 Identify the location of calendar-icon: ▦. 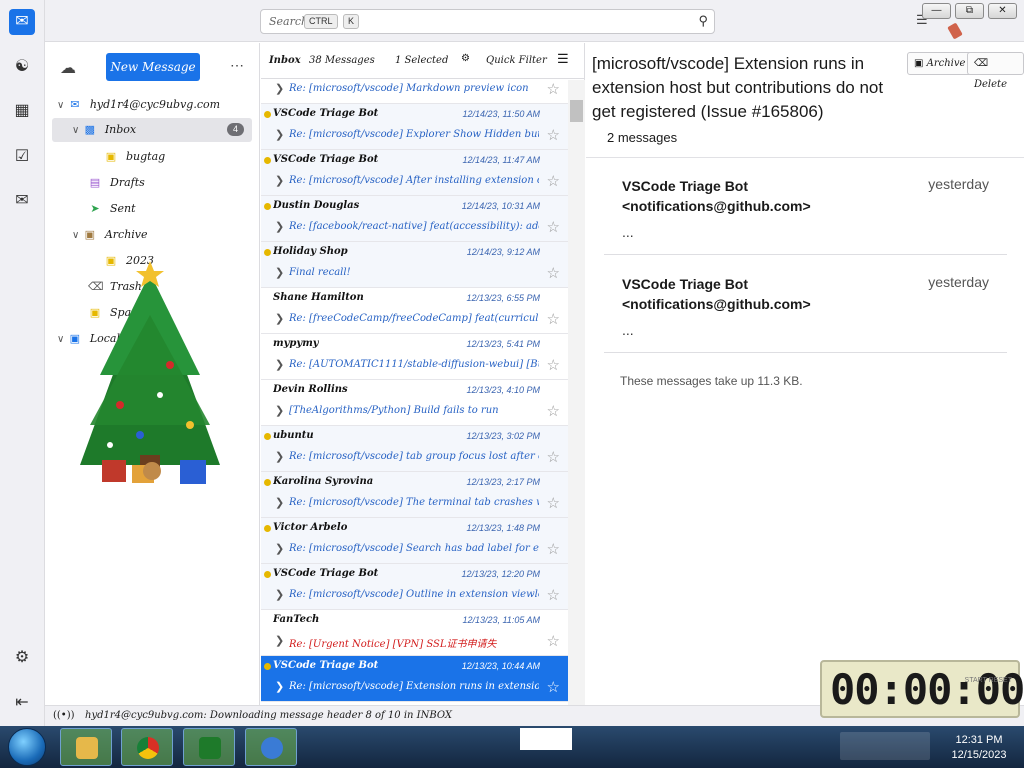
(22, 111).